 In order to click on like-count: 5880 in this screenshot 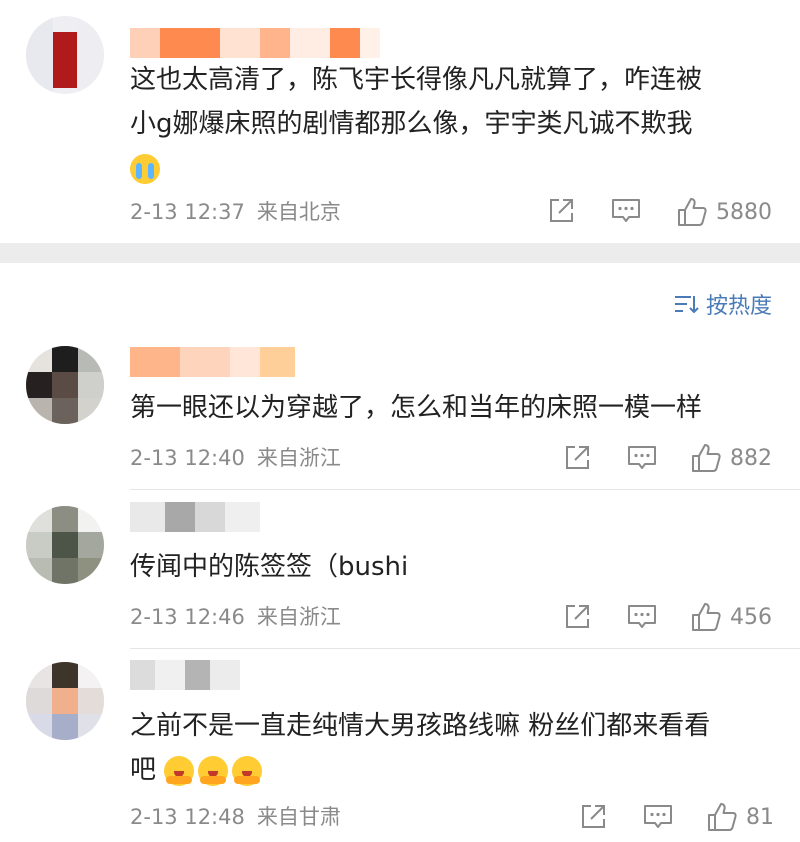, I will do `click(744, 212)`.